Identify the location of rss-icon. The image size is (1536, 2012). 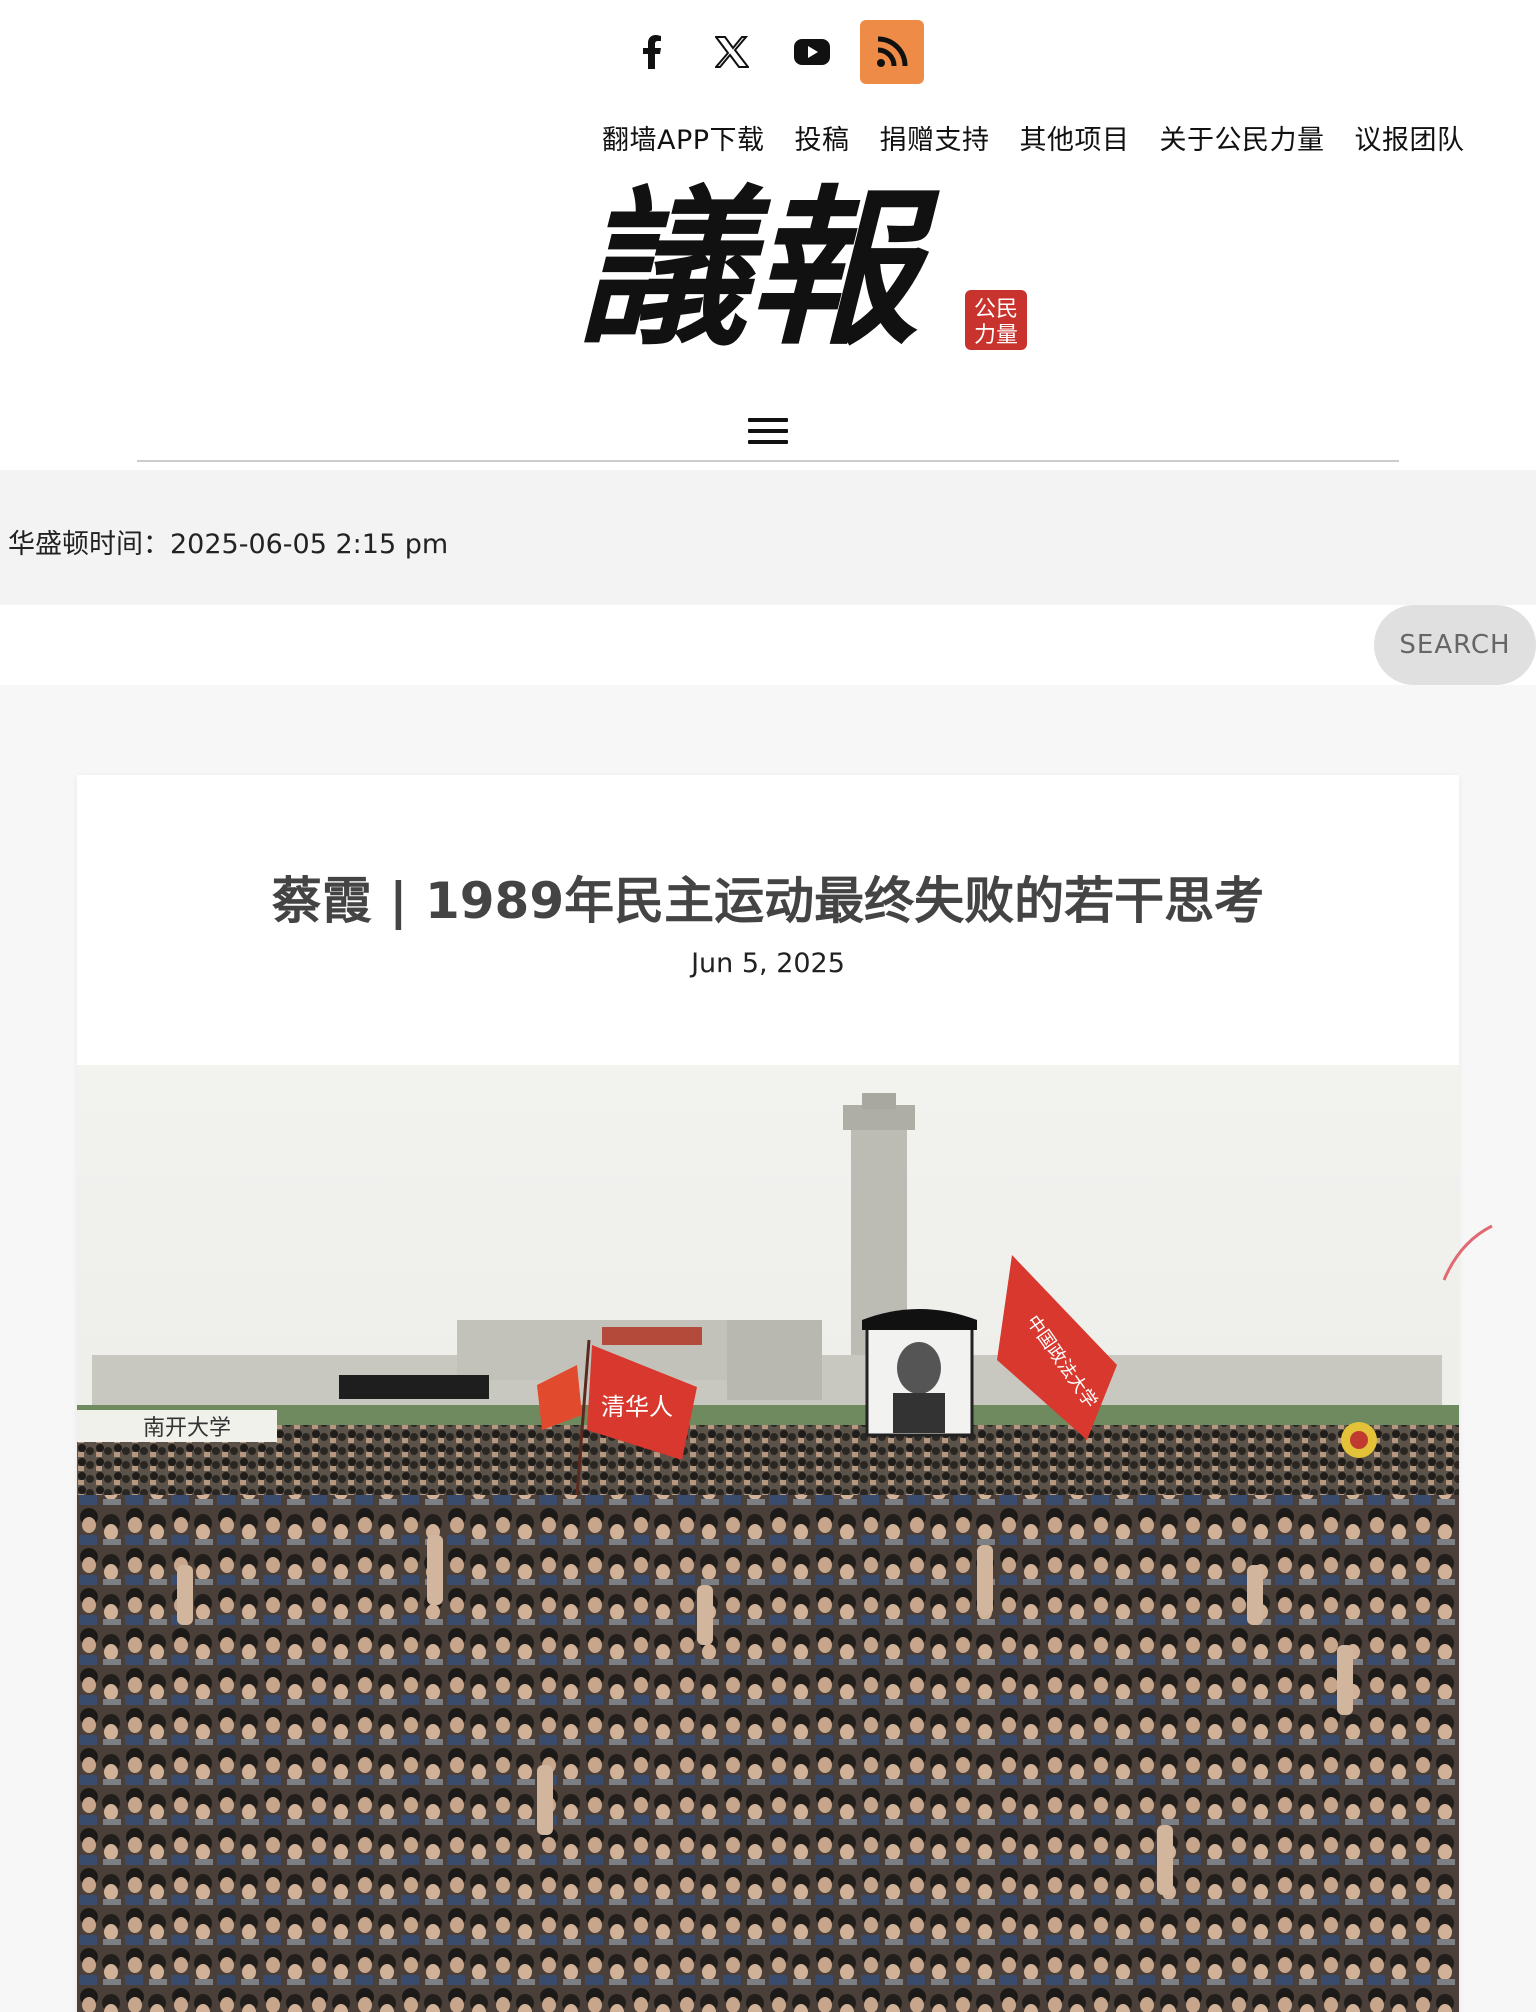
(892, 51).